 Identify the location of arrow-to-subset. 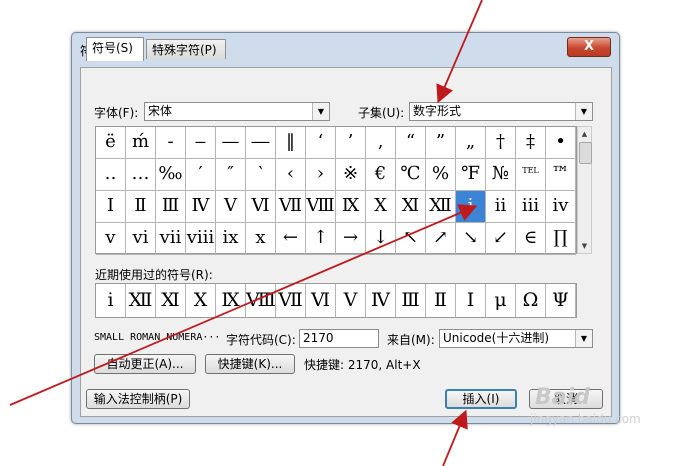
(459, 52).